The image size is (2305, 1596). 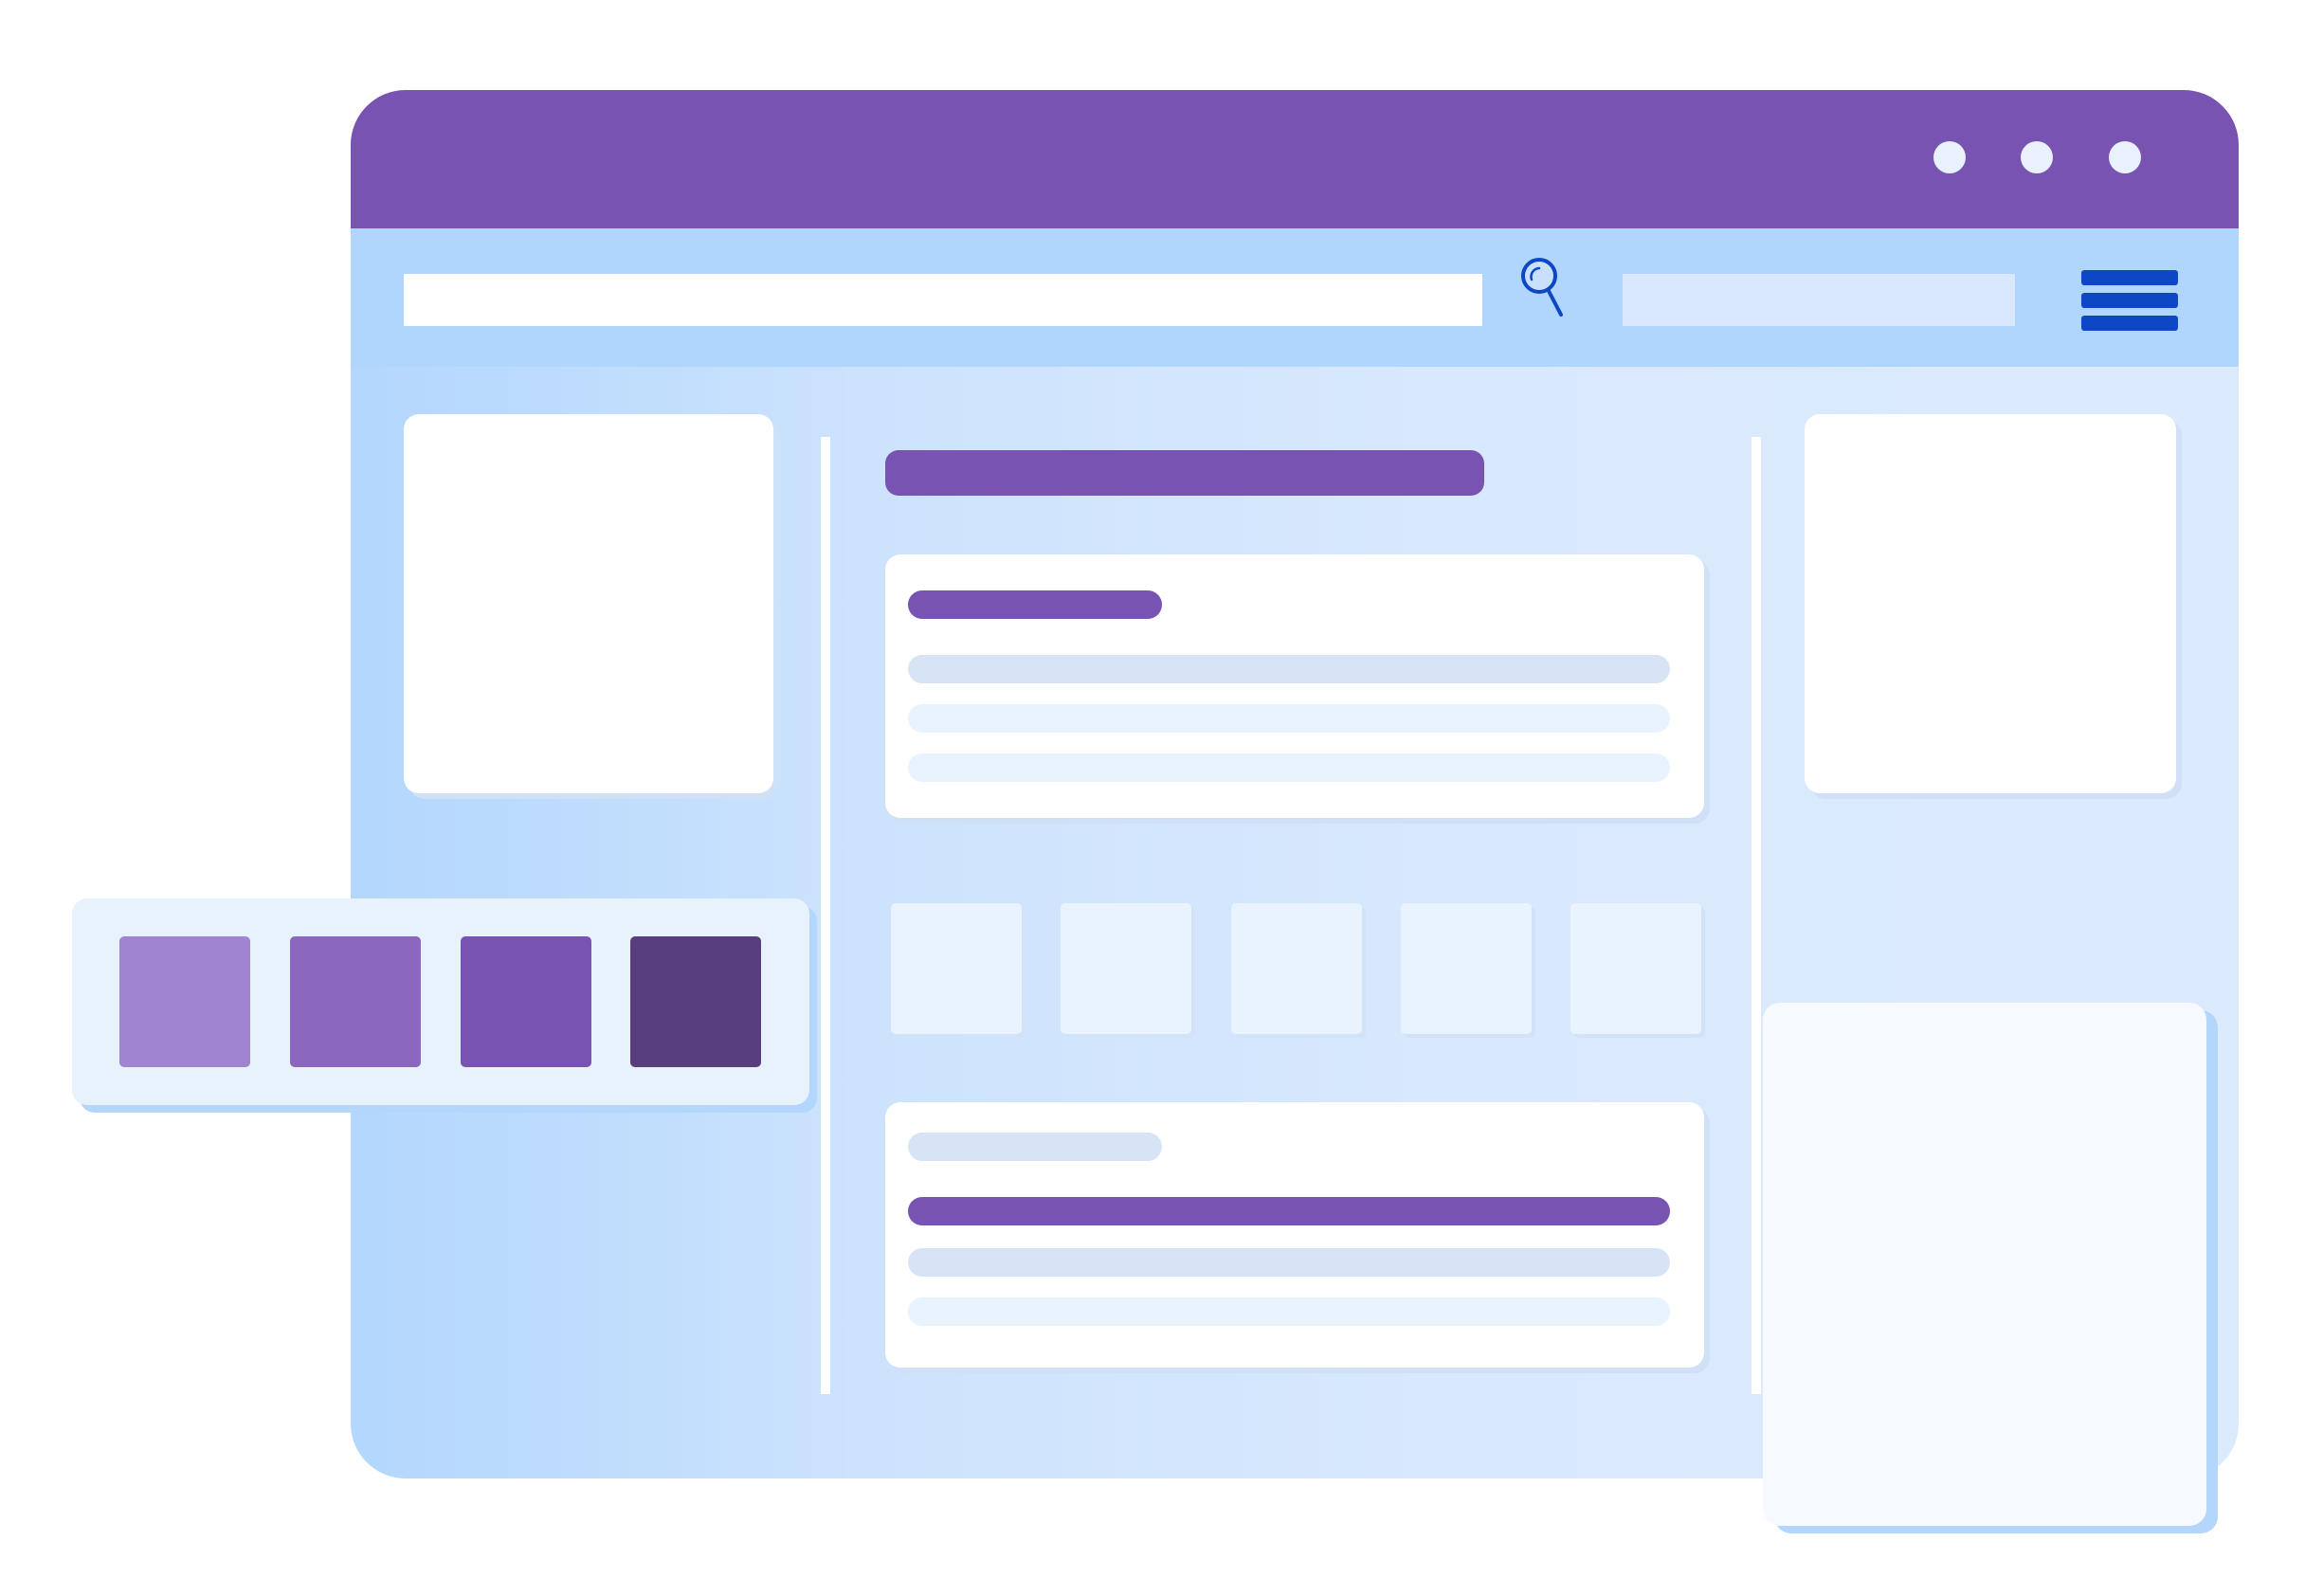 What do you see at coordinates (1546, 292) in the screenshot?
I see `search-icon` at bounding box center [1546, 292].